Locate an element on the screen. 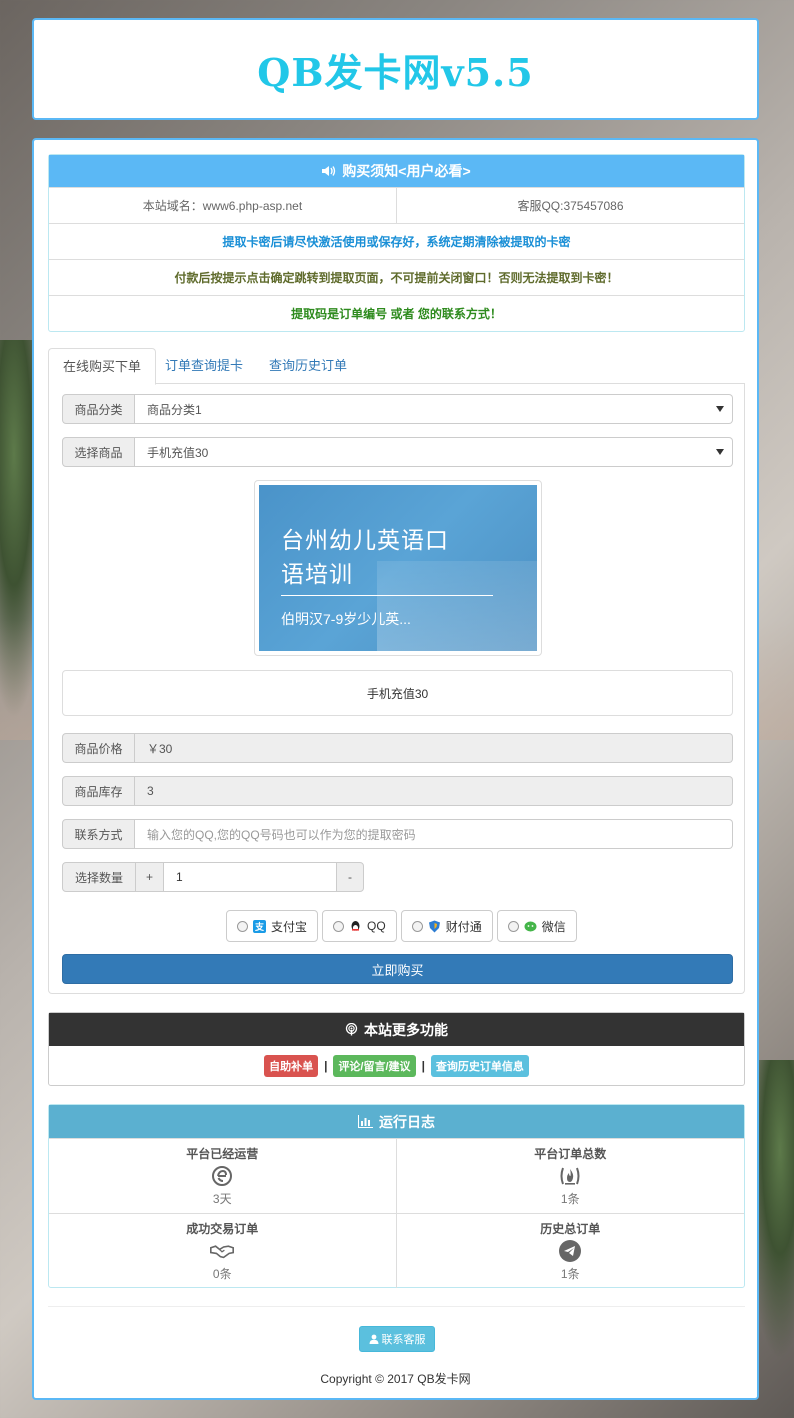 This screenshot has width=794, height=1418. stat-history-orders: 历史总订单 1条 is located at coordinates (570, 1250).